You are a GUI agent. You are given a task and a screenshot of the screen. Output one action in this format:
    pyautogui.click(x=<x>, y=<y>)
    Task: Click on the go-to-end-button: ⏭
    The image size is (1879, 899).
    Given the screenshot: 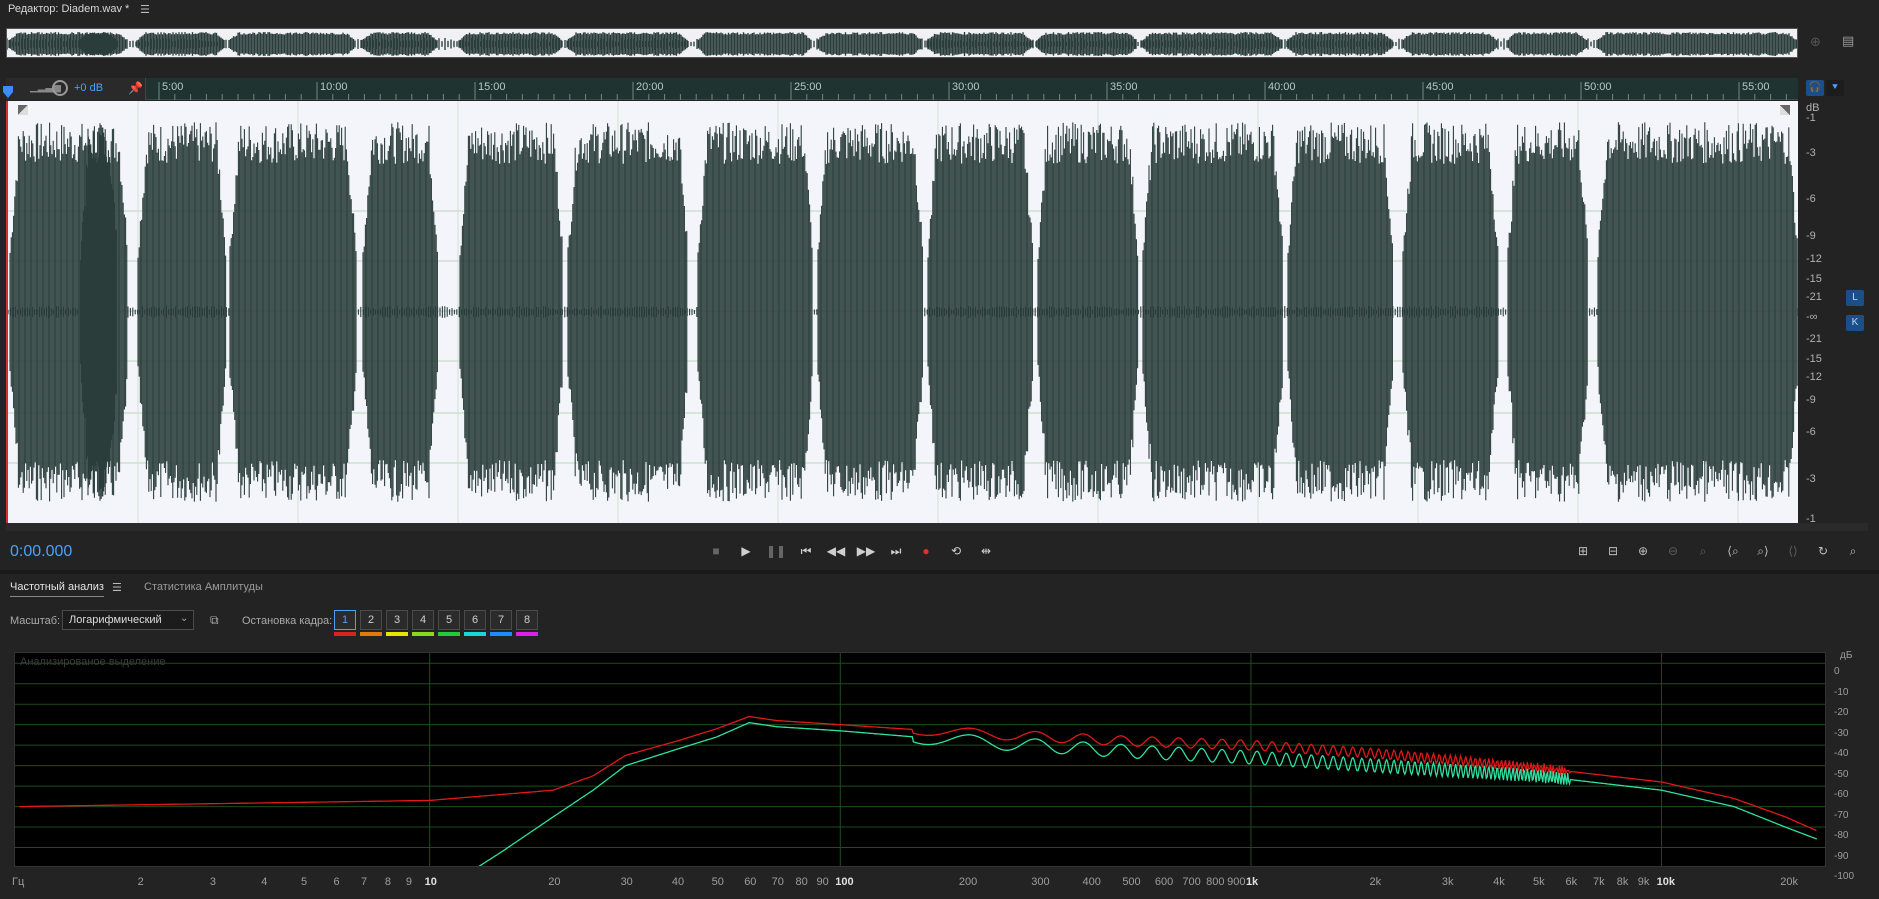 What is the action you would take?
    pyautogui.click(x=896, y=551)
    